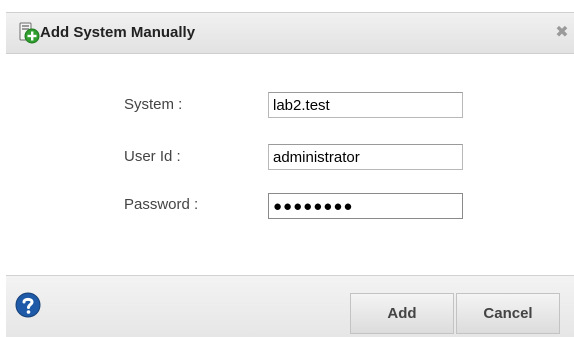  I want to click on cancel-button: Cancel, so click(508, 313).